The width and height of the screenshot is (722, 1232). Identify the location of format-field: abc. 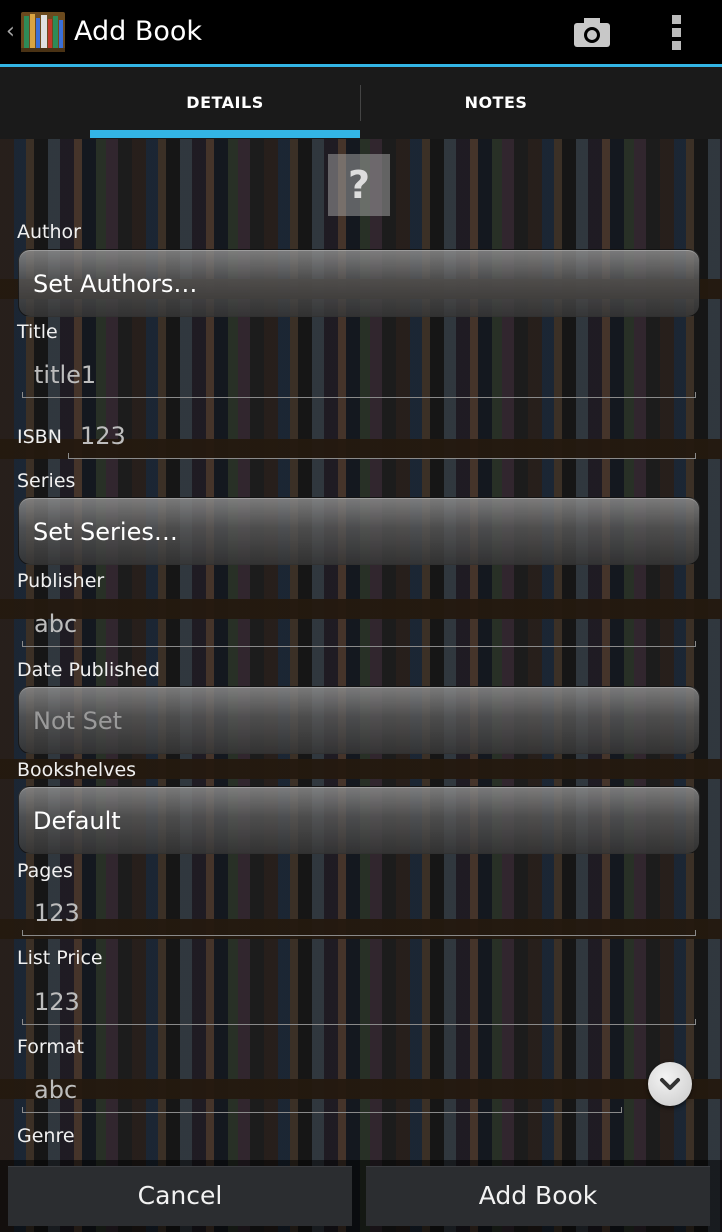
(322, 1092).